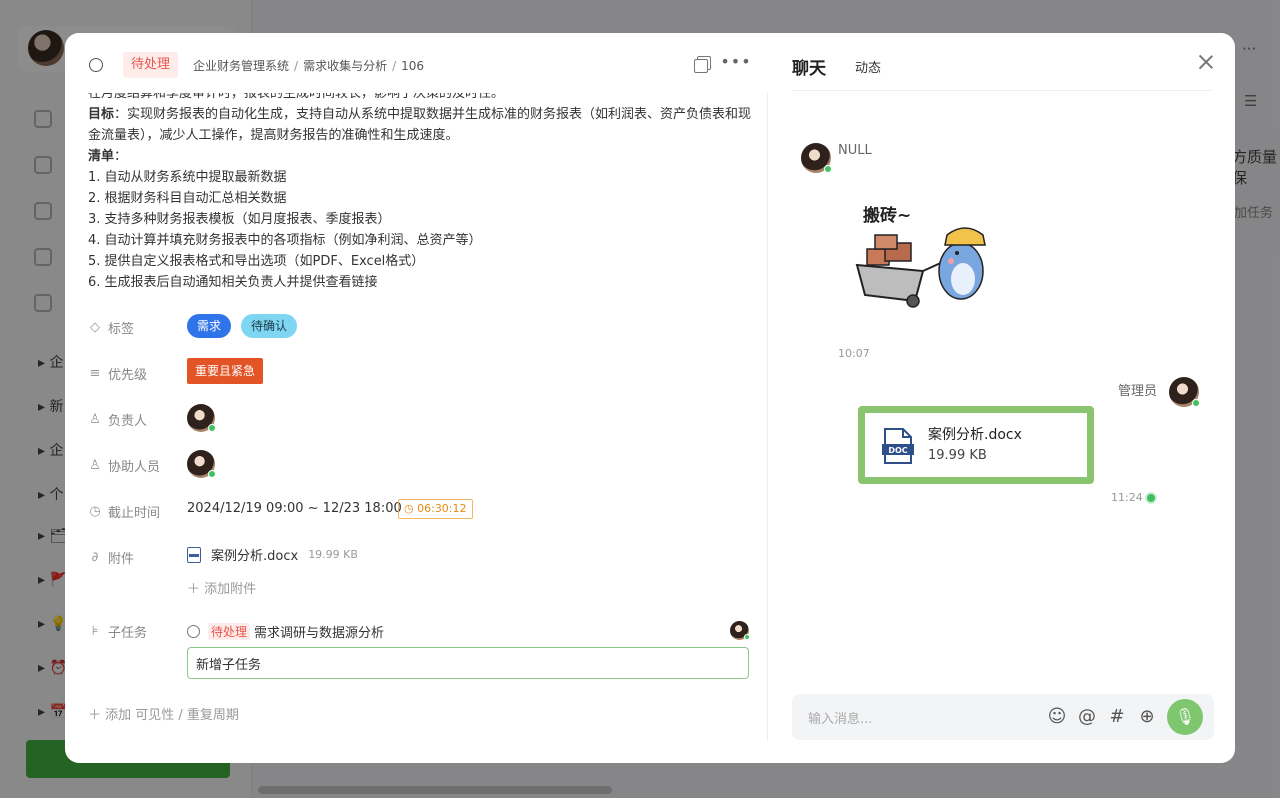 This screenshot has height=798, width=1280. I want to click on owner-avatar, so click(201, 418).